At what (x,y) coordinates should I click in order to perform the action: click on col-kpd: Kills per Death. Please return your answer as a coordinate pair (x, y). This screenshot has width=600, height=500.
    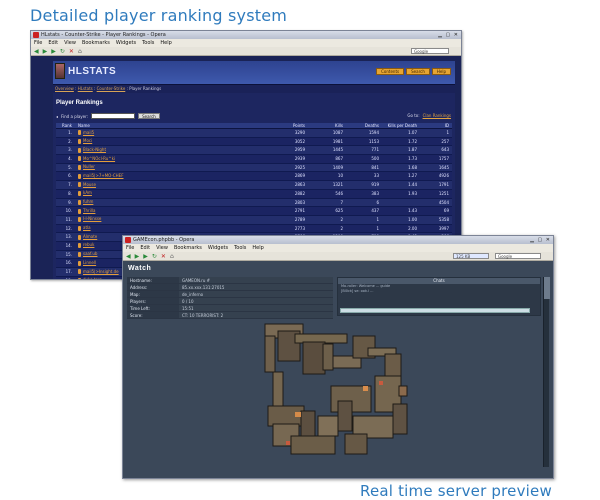
    Looking at the image, I should click on (401, 125).